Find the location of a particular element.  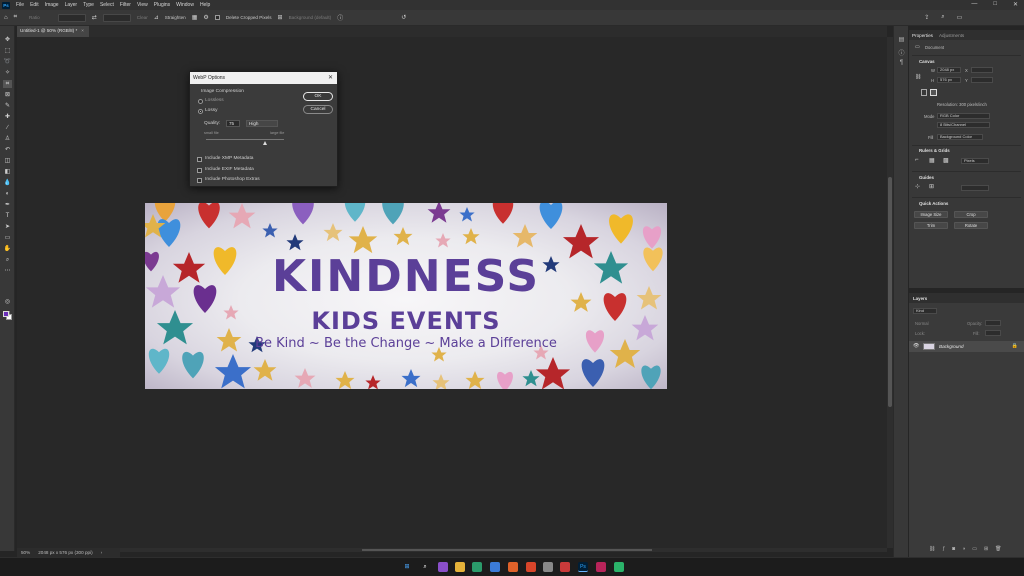

new-layer-icon: ⊞ is located at coordinates (986, 549).